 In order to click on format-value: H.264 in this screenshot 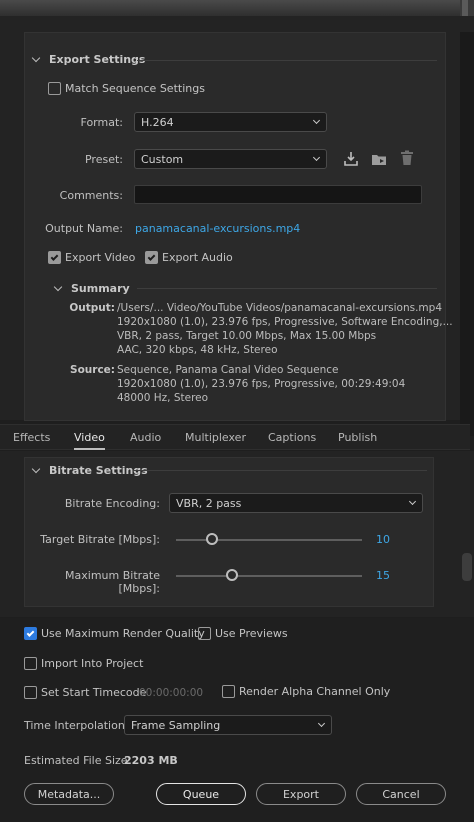, I will do `click(157, 122)`.